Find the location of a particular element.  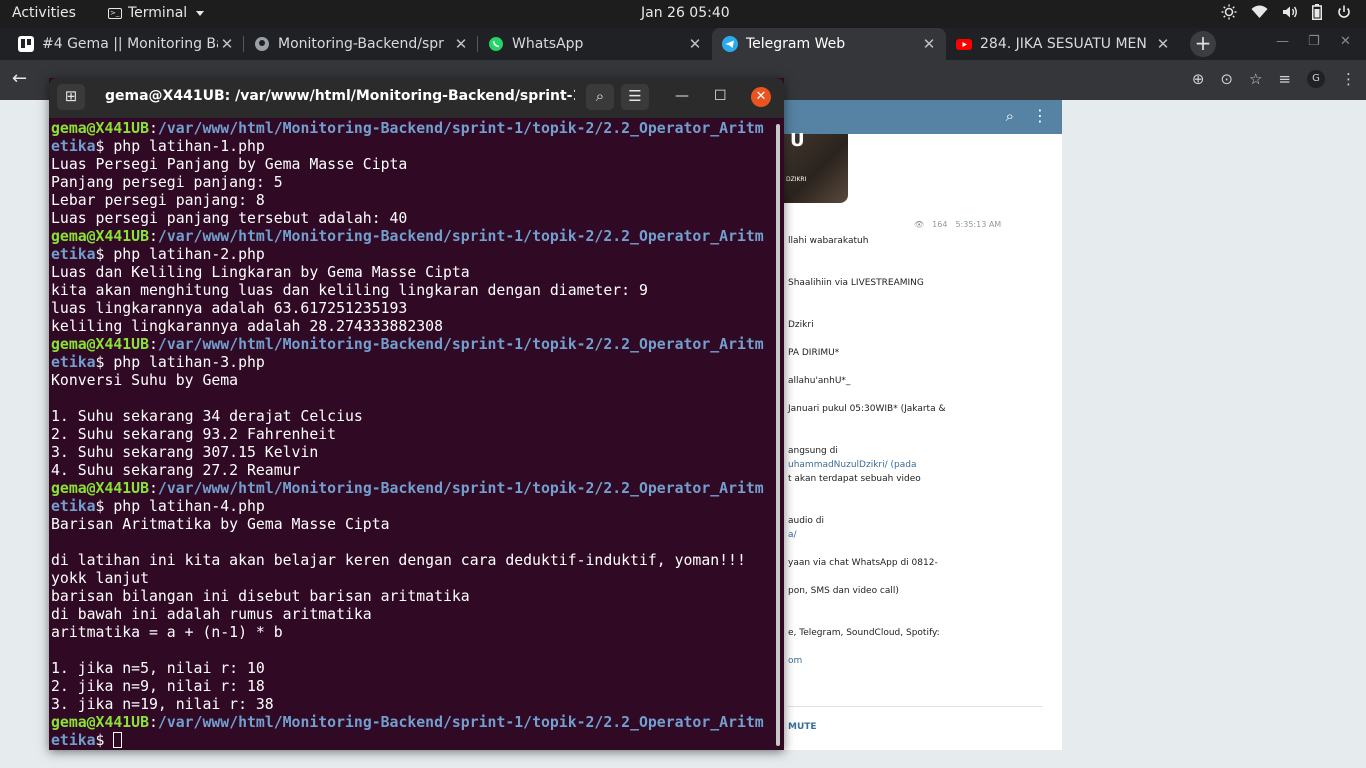

divider is located at coordinates (915, 706).